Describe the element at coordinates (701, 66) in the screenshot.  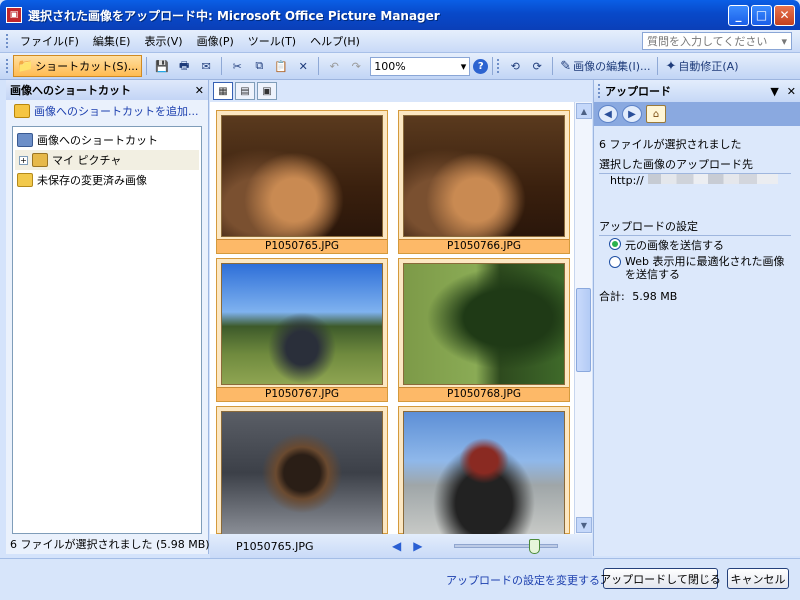
I see `auto-correct-button: ✦ 自動修正(A)` at that location.